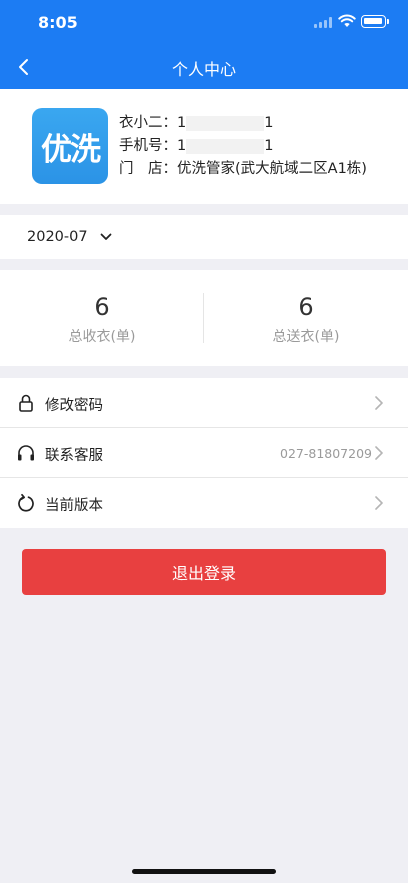  I want to click on stat-delivered: 6 总送衣(单), so click(306, 319).